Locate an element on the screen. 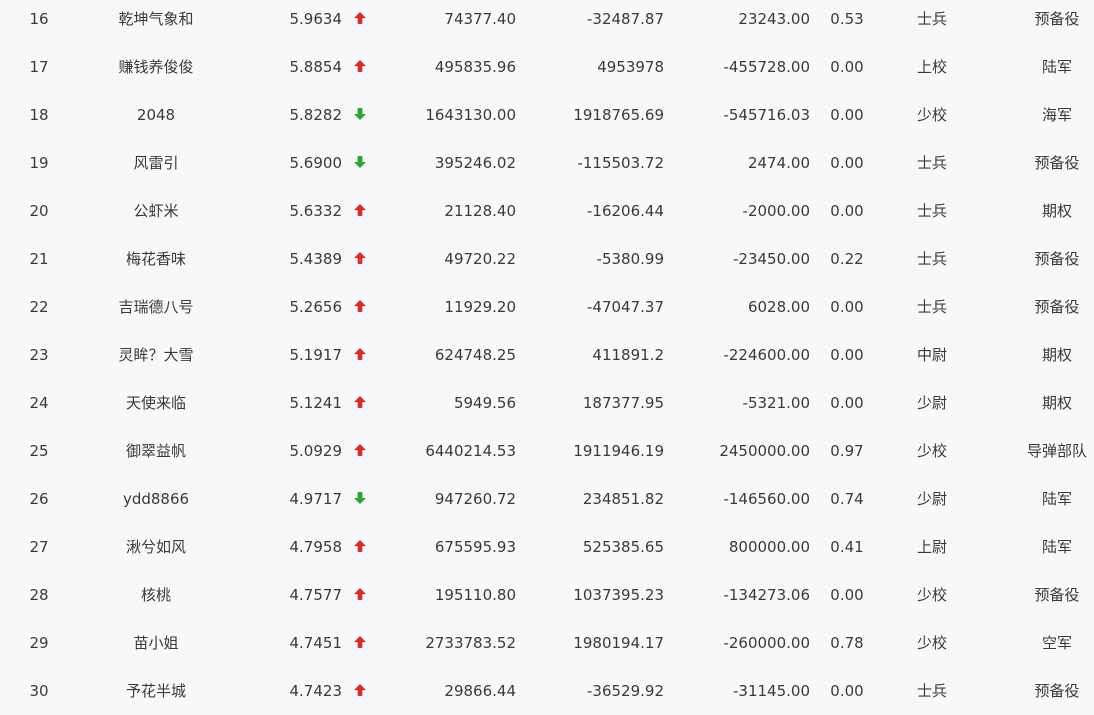 This screenshot has width=1094, height=715. value-c-cell: -23450.00 is located at coordinates (771, 259).